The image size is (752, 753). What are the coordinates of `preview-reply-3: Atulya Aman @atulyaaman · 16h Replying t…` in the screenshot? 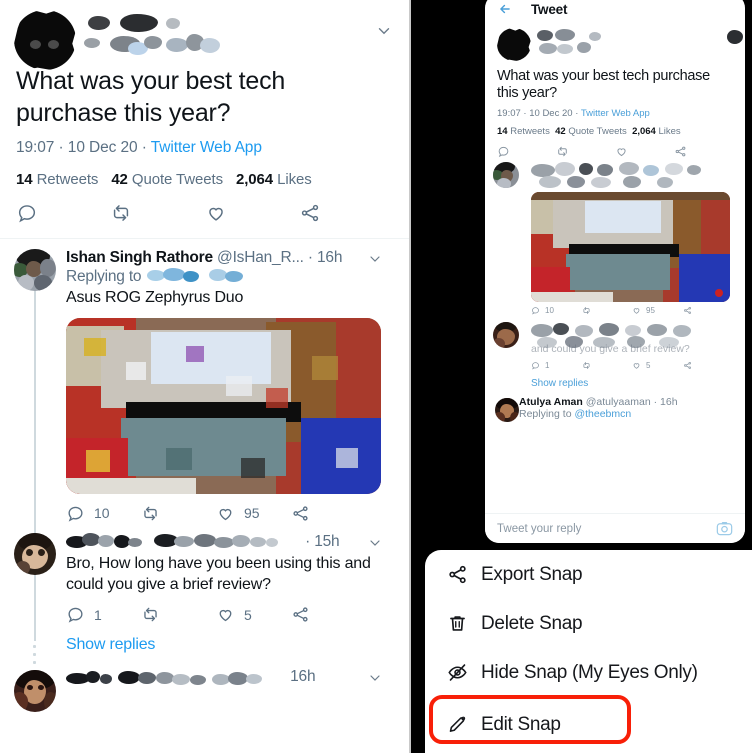 It's located at (615, 412).